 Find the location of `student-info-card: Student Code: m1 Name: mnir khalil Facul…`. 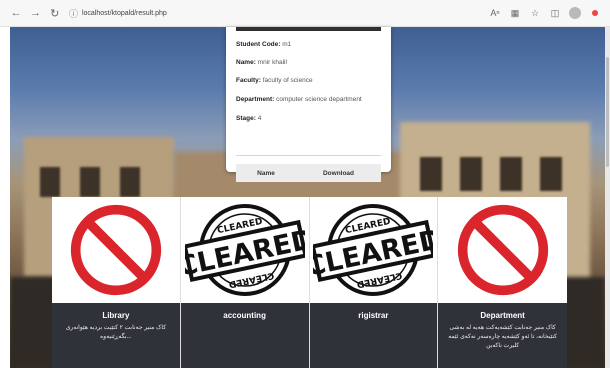

student-info-card: Student Code: m1 Name: mnir khalil Facul… is located at coordinates (308, 104).